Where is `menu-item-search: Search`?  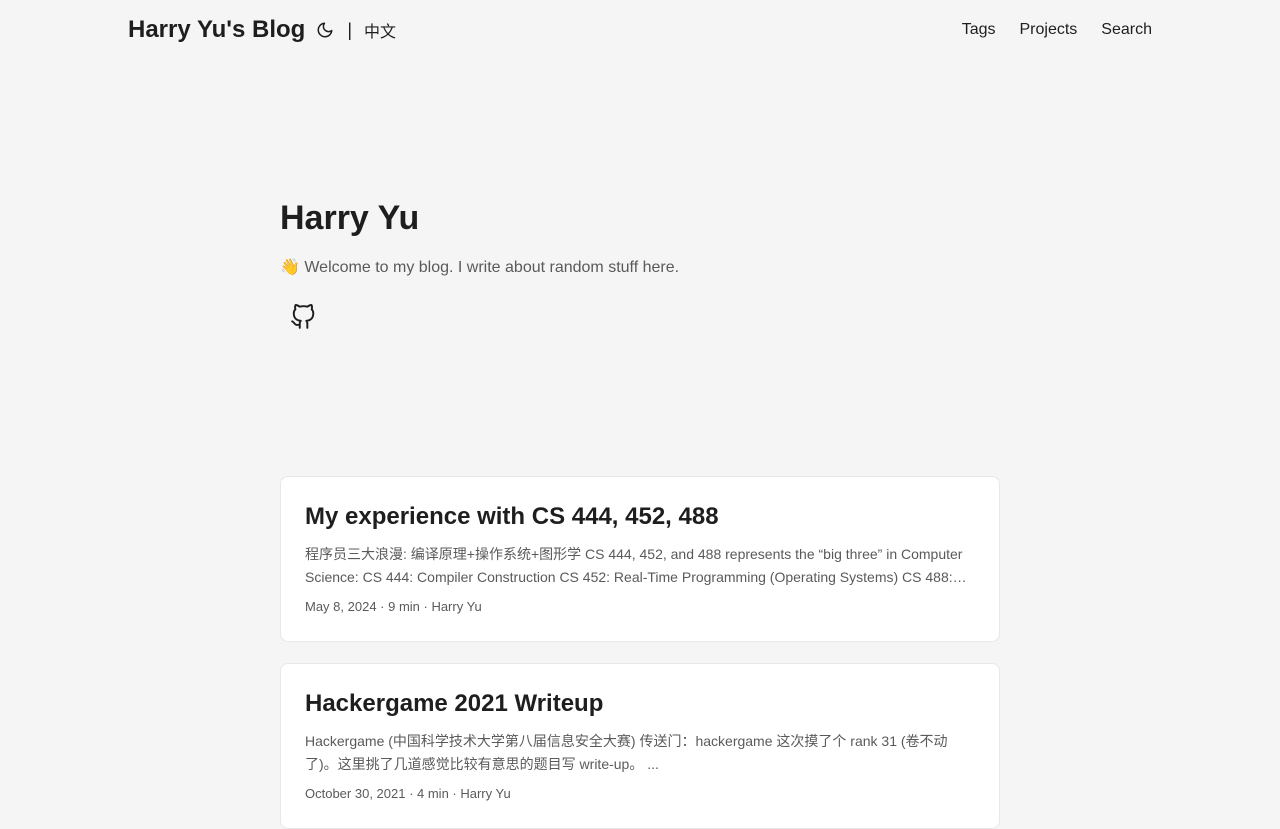
menu-item-search: Search is located at coordinates (1126, 30).